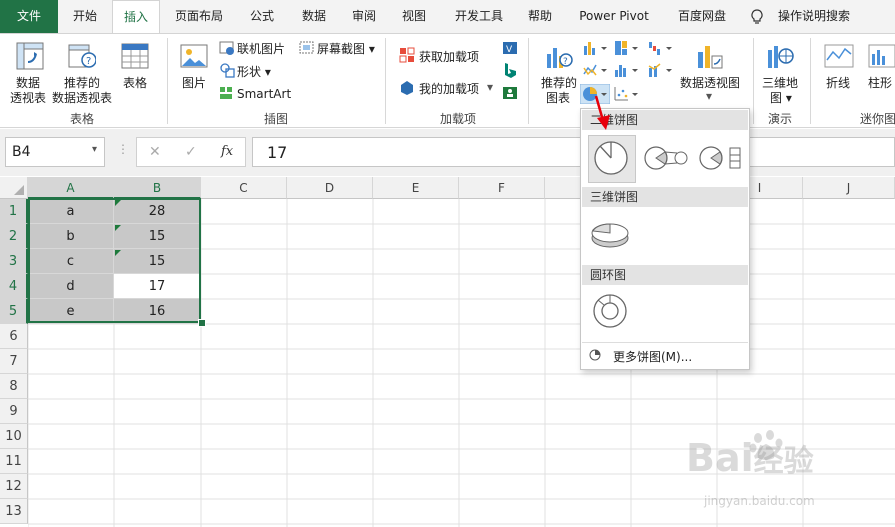 The height and width of the screenshot is (527, 895). Describe the element at coordinates (14, 486) in the screenshot. I see `row-header-12: 12` at that location.